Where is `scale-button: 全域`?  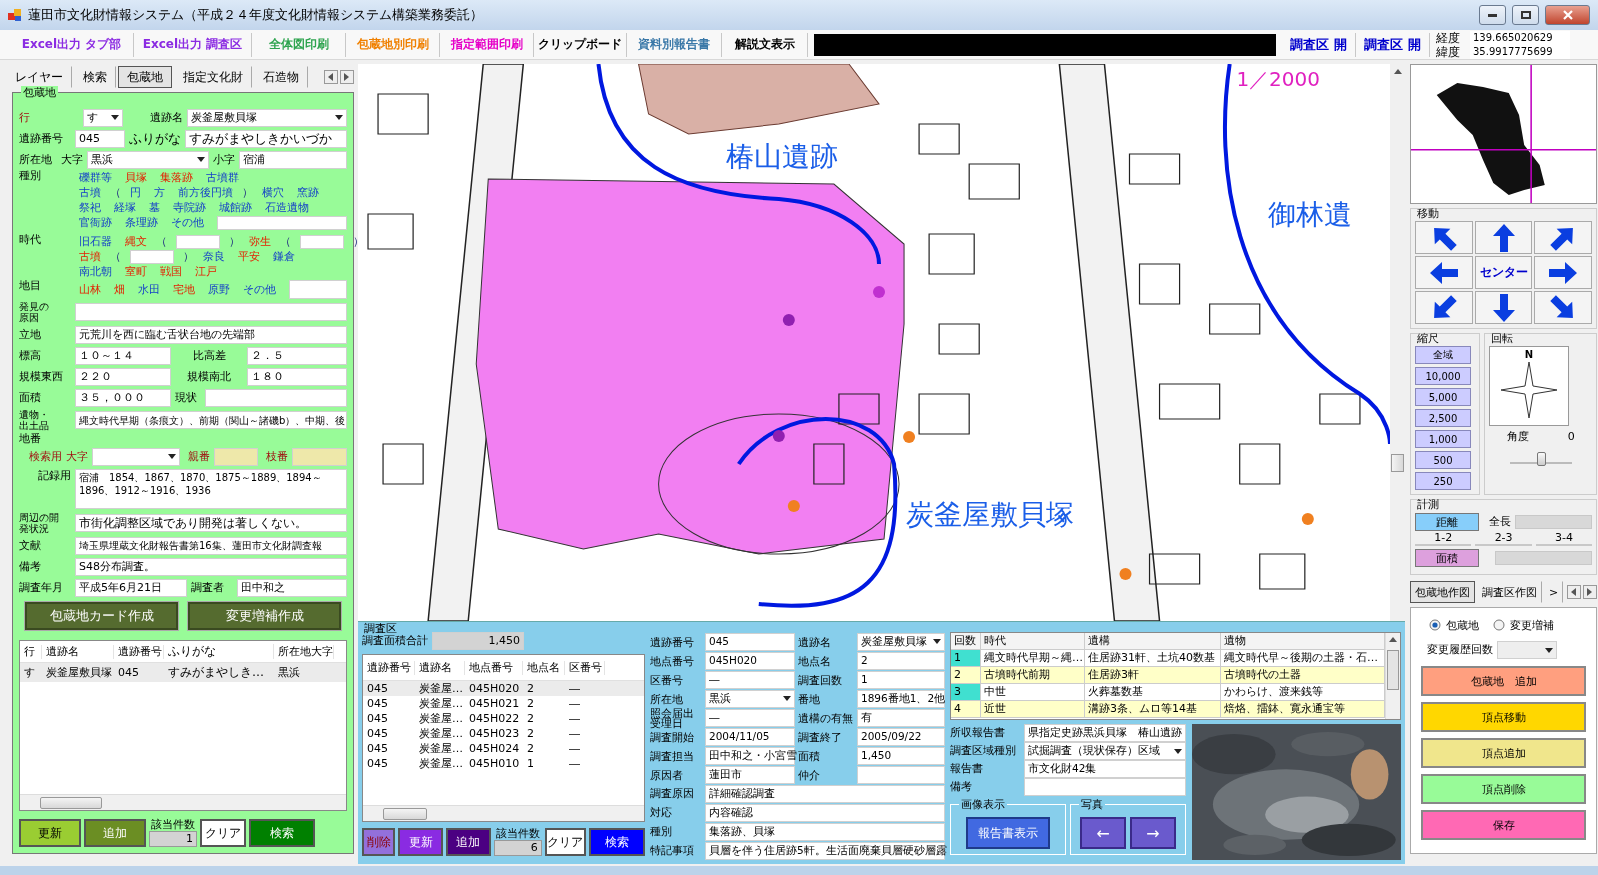 scale-button: 全域 is located at coordinates (1443, 355).